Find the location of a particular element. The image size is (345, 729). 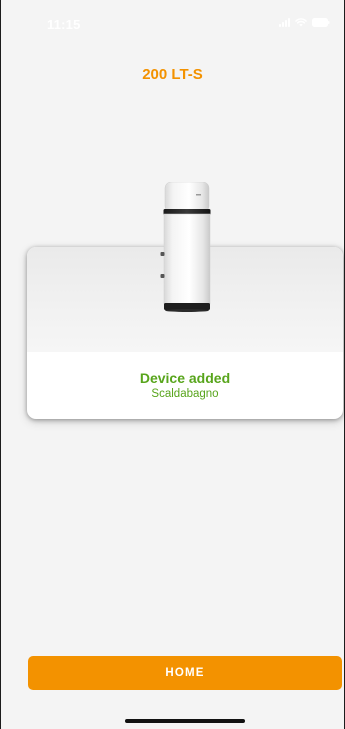

wifi-icon is located at coordinates (301, 22).